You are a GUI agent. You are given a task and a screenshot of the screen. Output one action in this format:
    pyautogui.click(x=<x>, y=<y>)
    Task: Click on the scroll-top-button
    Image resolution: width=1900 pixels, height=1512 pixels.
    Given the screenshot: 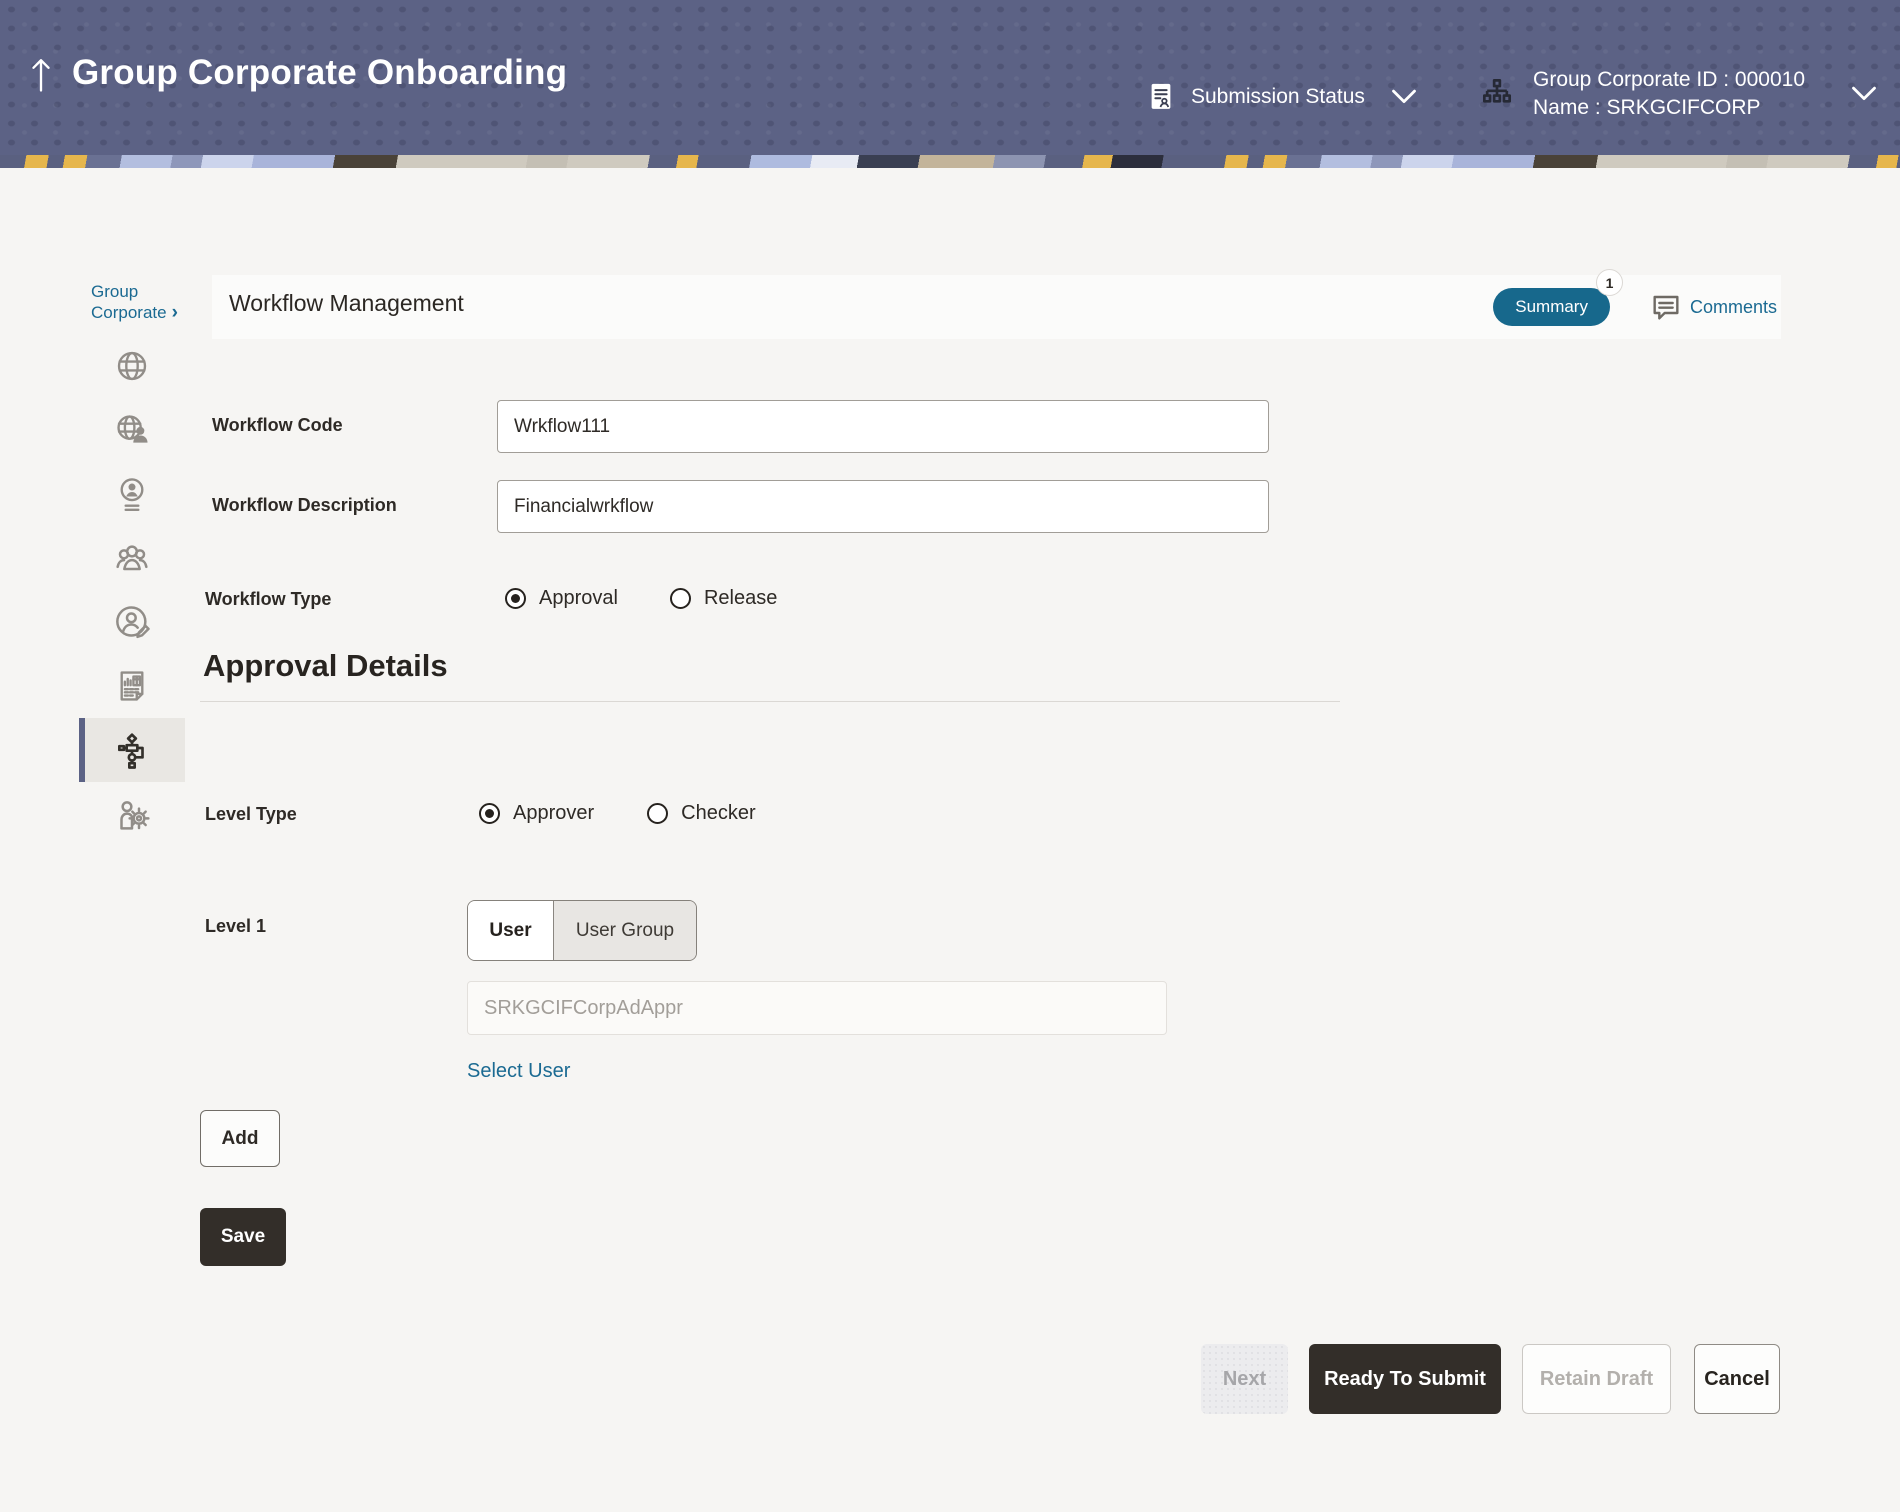 What is the action you would take?
    pyautogui.click(x=41, y=74)
    